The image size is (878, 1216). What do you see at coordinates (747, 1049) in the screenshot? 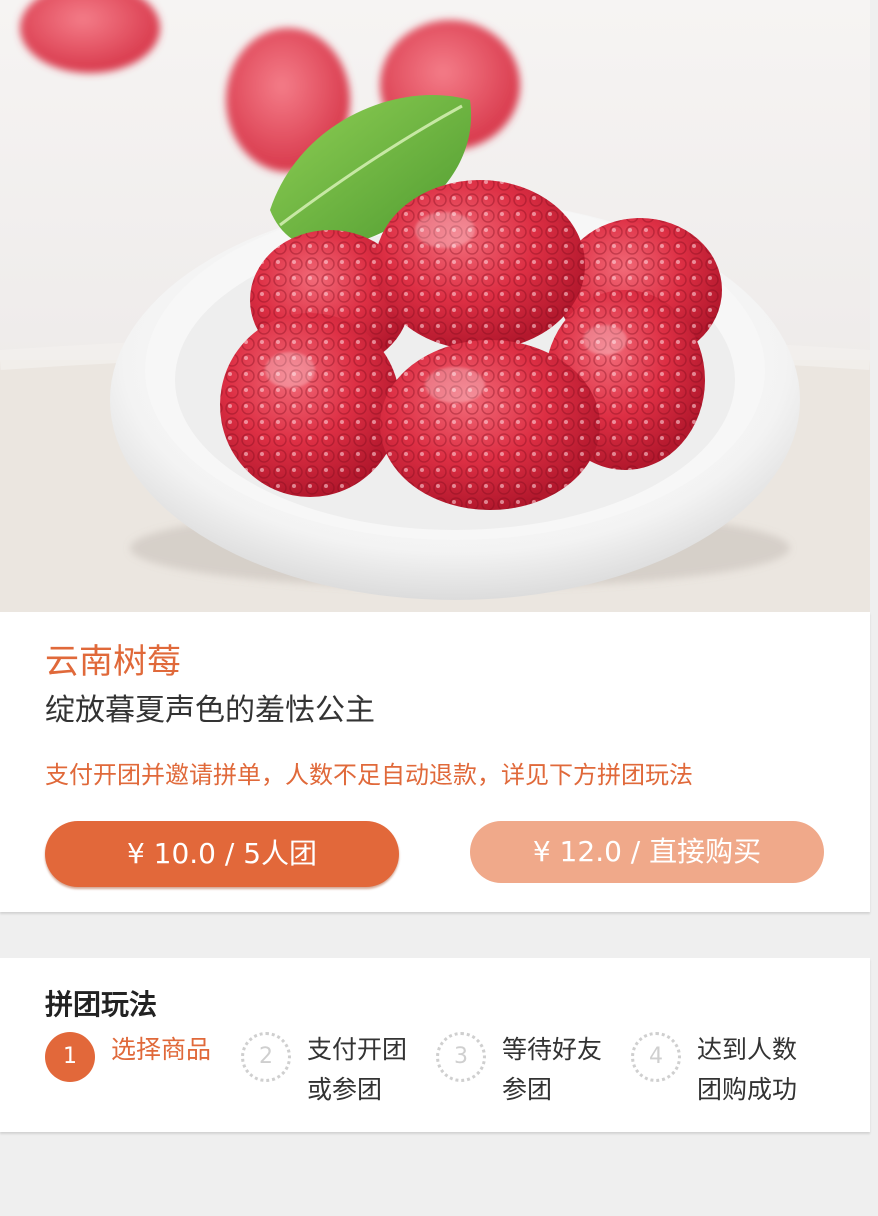
I see `step-label-line: 达到人数` at bounding box center [747, 1049].